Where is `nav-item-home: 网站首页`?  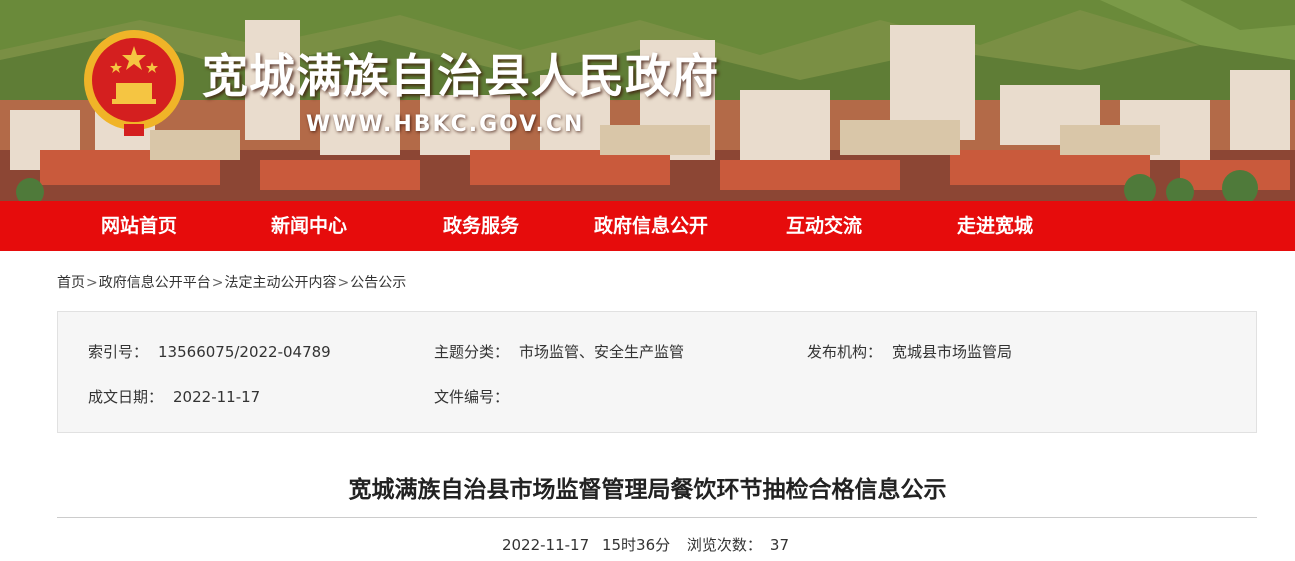 nav-item-home: 网站首页 is located at coordinates (139, 226).